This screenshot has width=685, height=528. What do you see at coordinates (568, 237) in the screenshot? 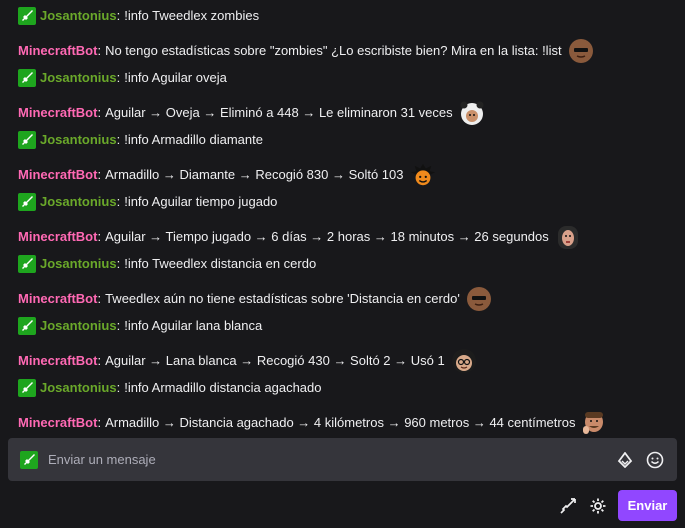
I see `long-hair-face-emote` at bounding box center [568, 237].